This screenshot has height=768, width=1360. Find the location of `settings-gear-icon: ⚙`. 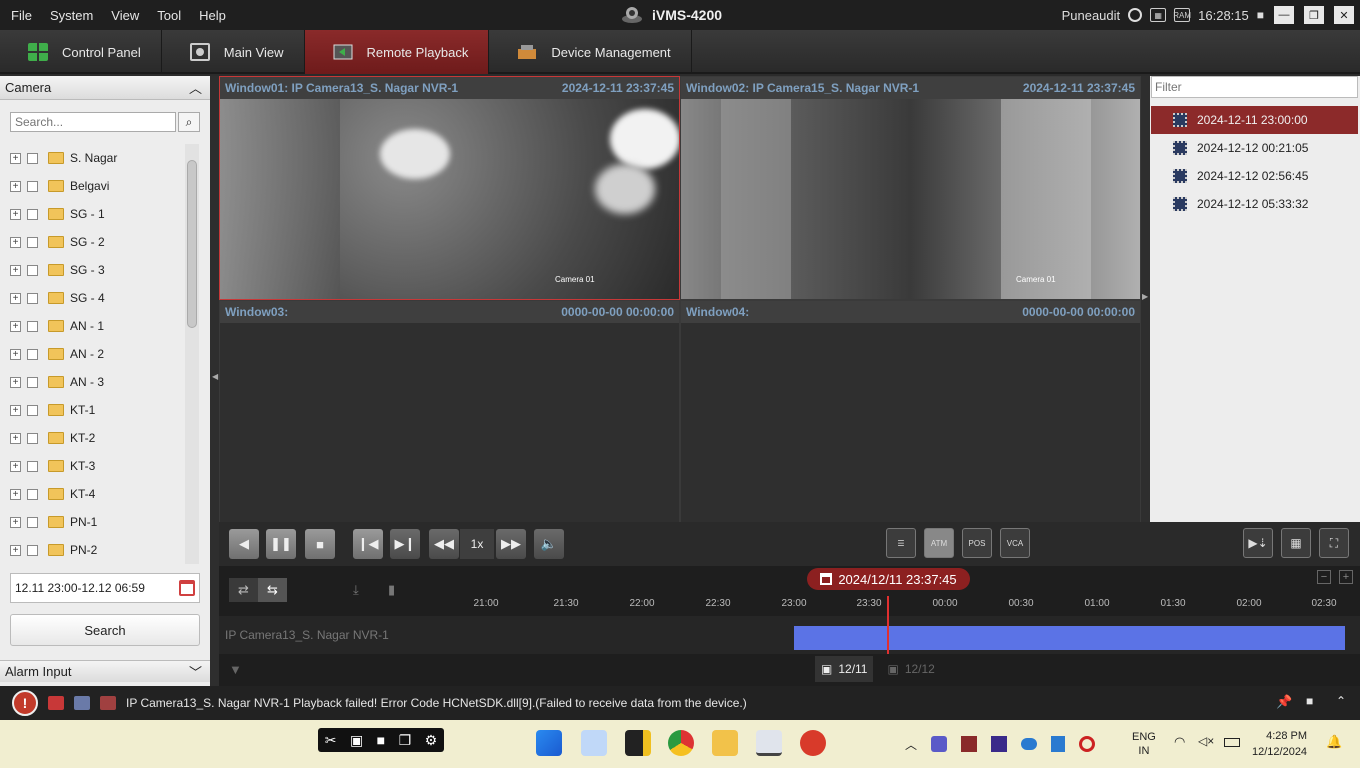

settings-gear-icon: ⚙ is located at coordinates (431, 740).